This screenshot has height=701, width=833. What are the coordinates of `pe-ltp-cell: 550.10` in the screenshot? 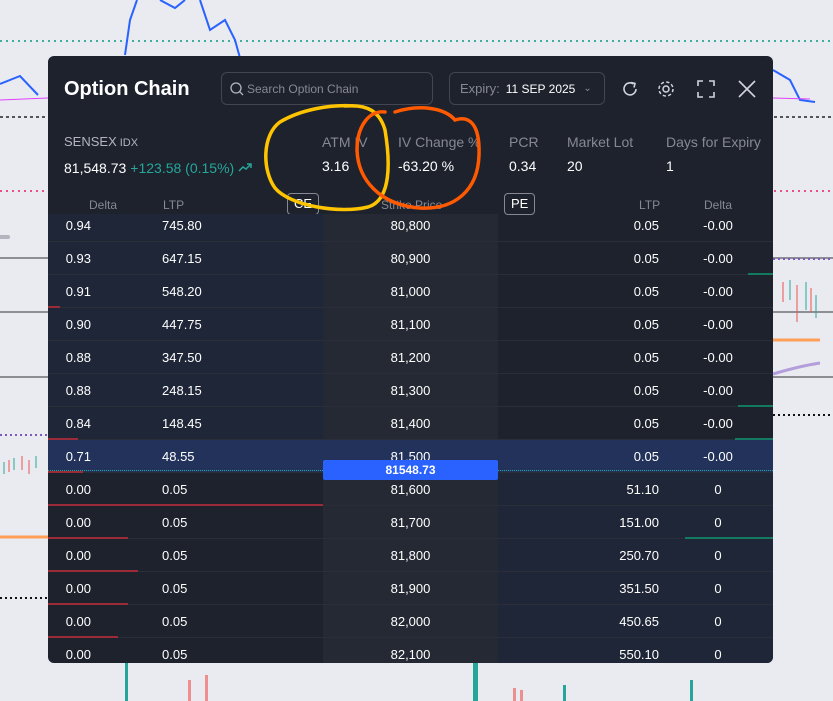 It's located at (639, 654).